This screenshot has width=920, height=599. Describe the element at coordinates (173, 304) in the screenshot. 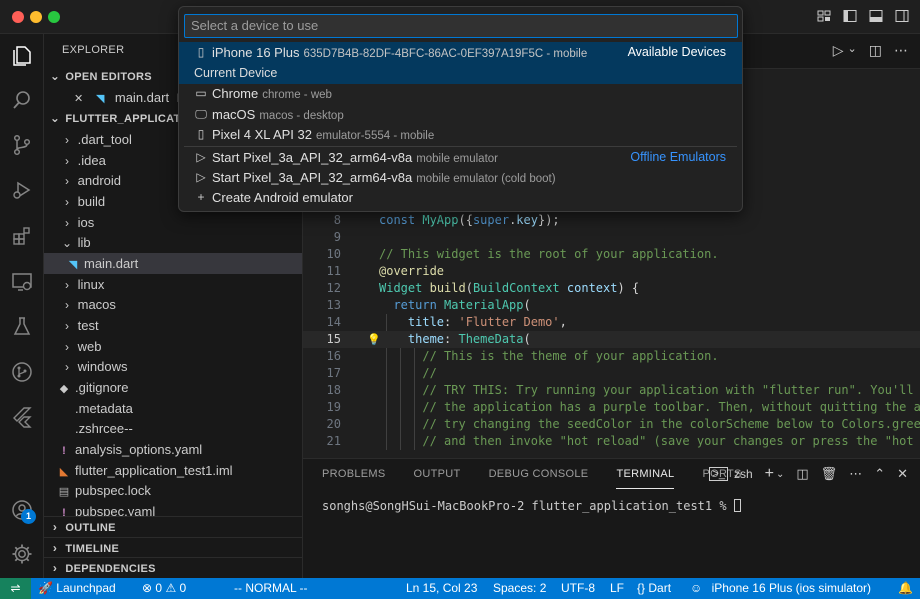

I see `tree-item-macos: › macos` at that location.